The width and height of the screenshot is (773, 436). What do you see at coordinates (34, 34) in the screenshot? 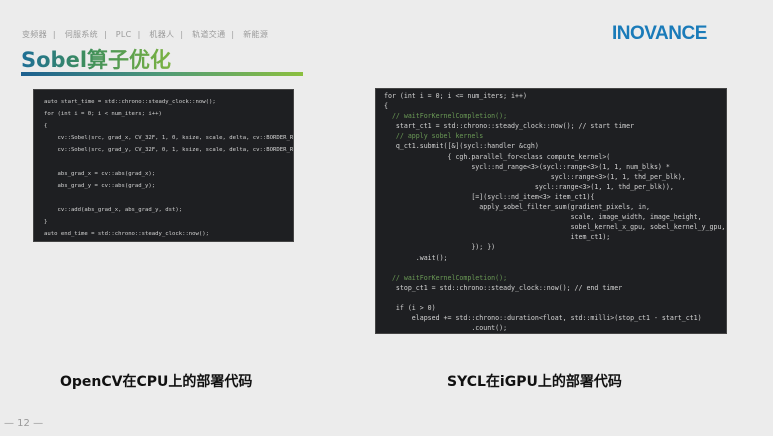
I see `nav-item: 变频器` at bounding box center [34, 34].